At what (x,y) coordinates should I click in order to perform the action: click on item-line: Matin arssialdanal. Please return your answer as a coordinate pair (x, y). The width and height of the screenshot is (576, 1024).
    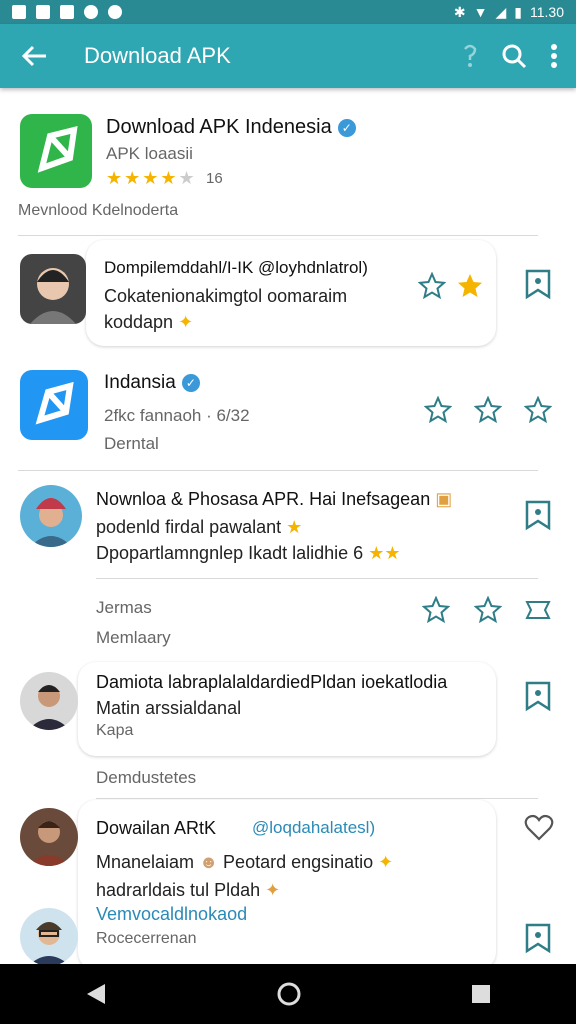
    Looking at the image, I should click on (169, 708).